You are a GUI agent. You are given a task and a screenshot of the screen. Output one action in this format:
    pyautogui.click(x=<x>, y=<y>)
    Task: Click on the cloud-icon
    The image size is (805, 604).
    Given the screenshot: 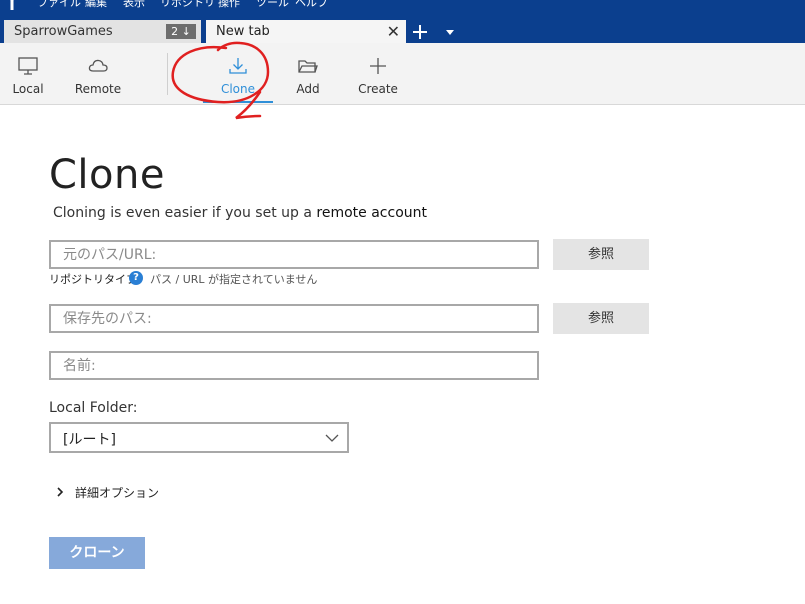 What is the action you would take?
    pyautogui.click(x=98, y=65)
    